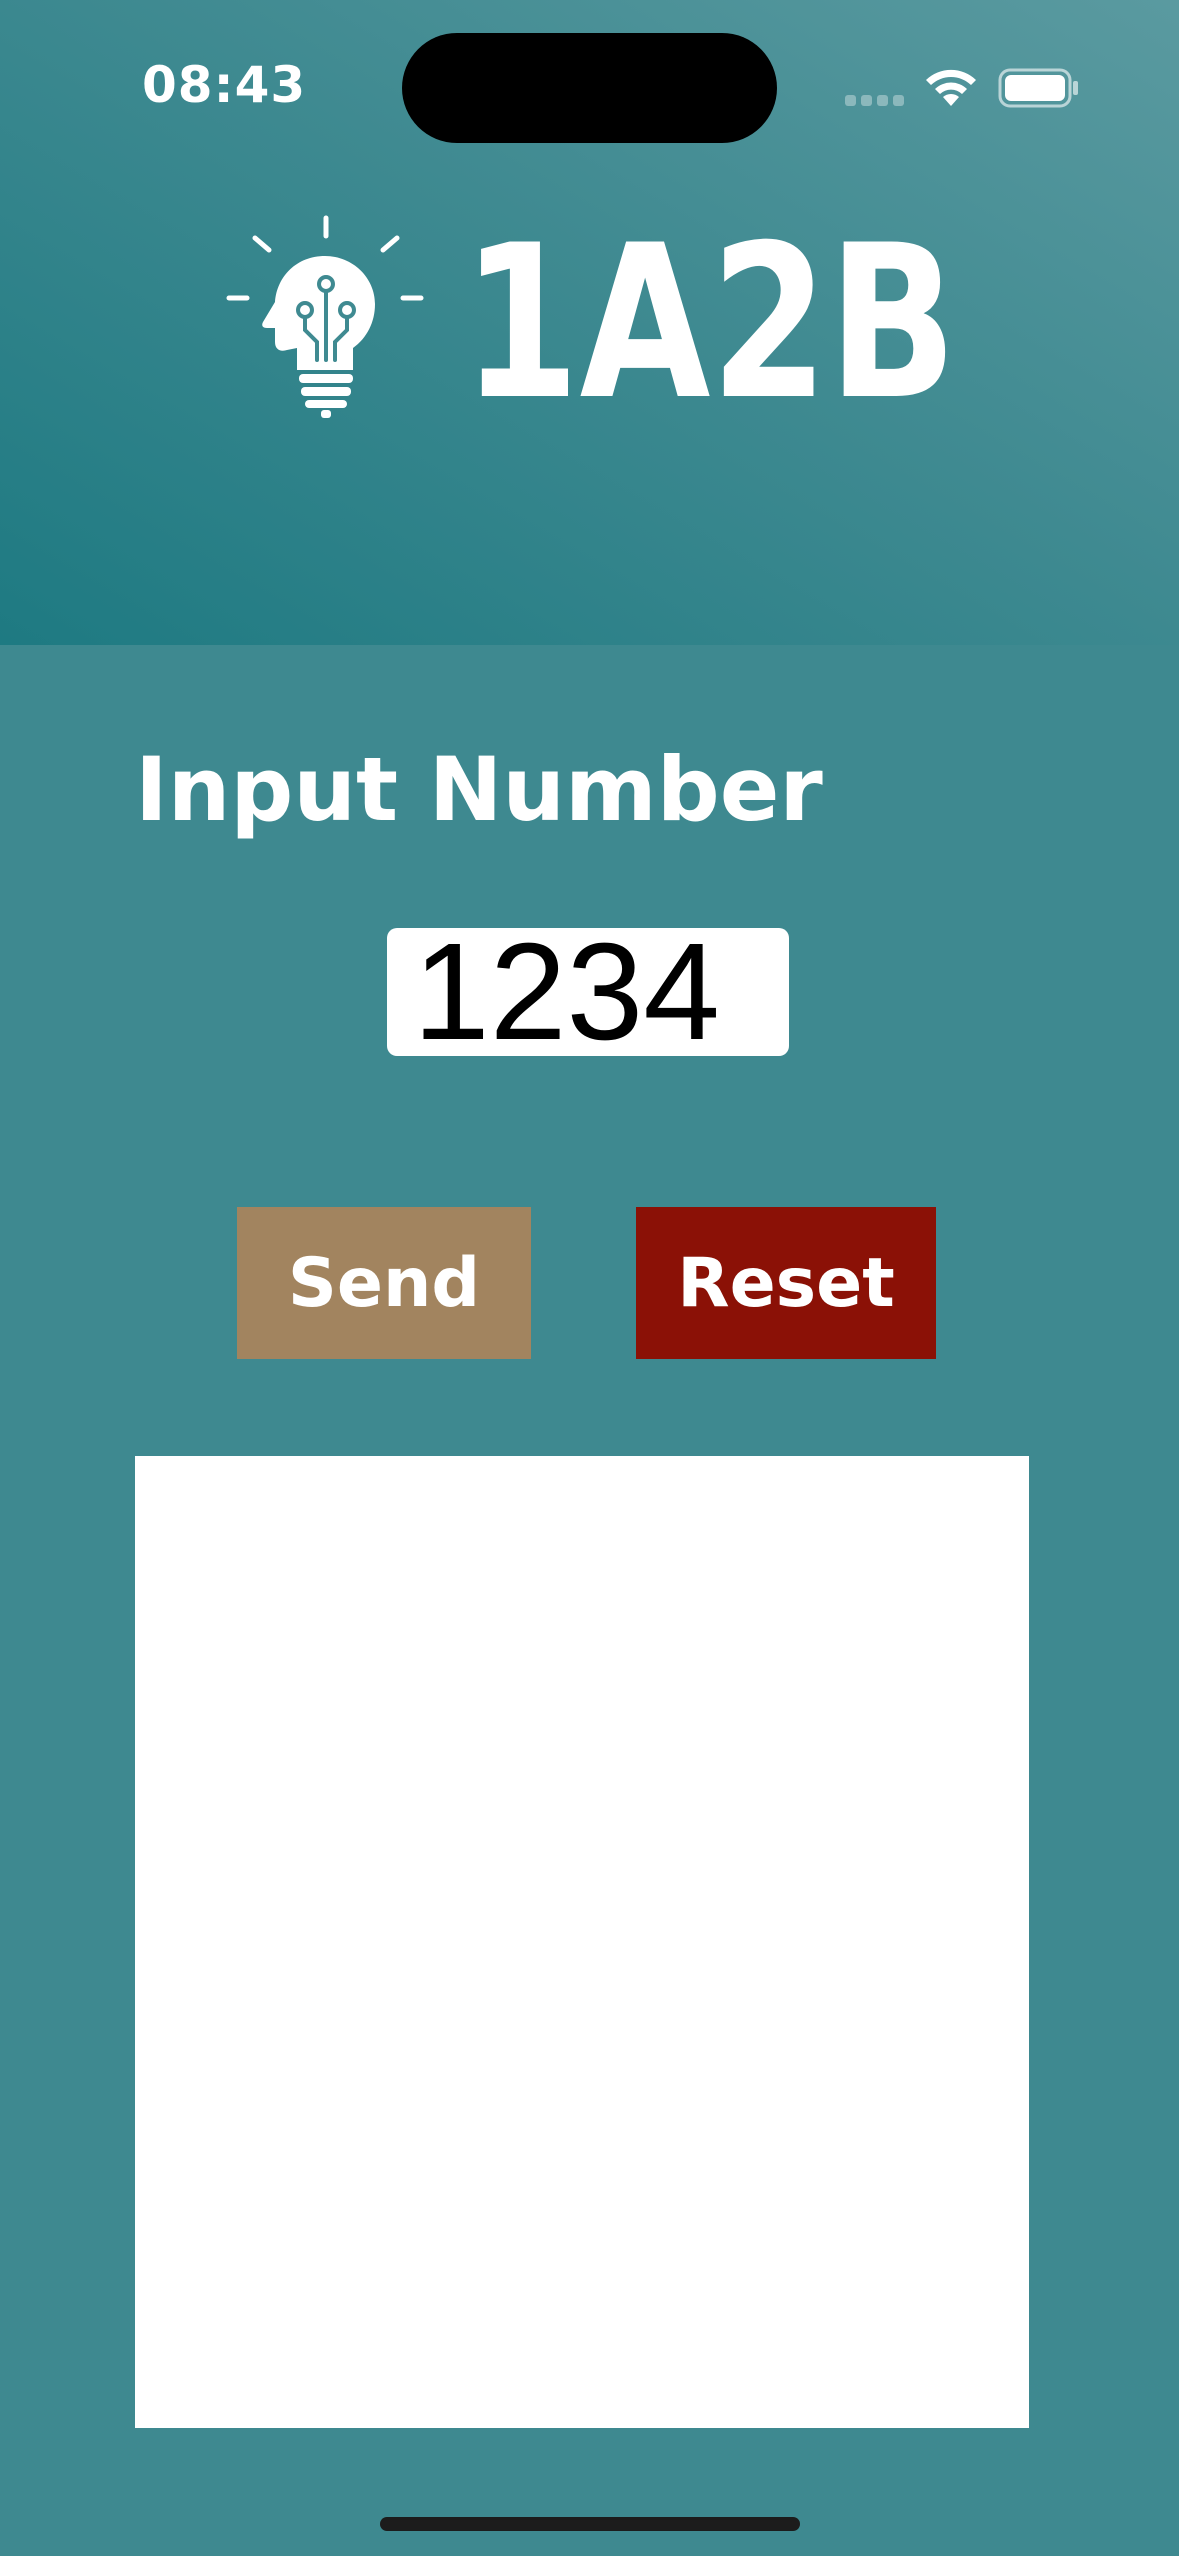 This screenshot has width=1179, height=2556. Describe the element at coordinates (875, 101) in the screenshot. I see `cellular-signal-icon` at that location.